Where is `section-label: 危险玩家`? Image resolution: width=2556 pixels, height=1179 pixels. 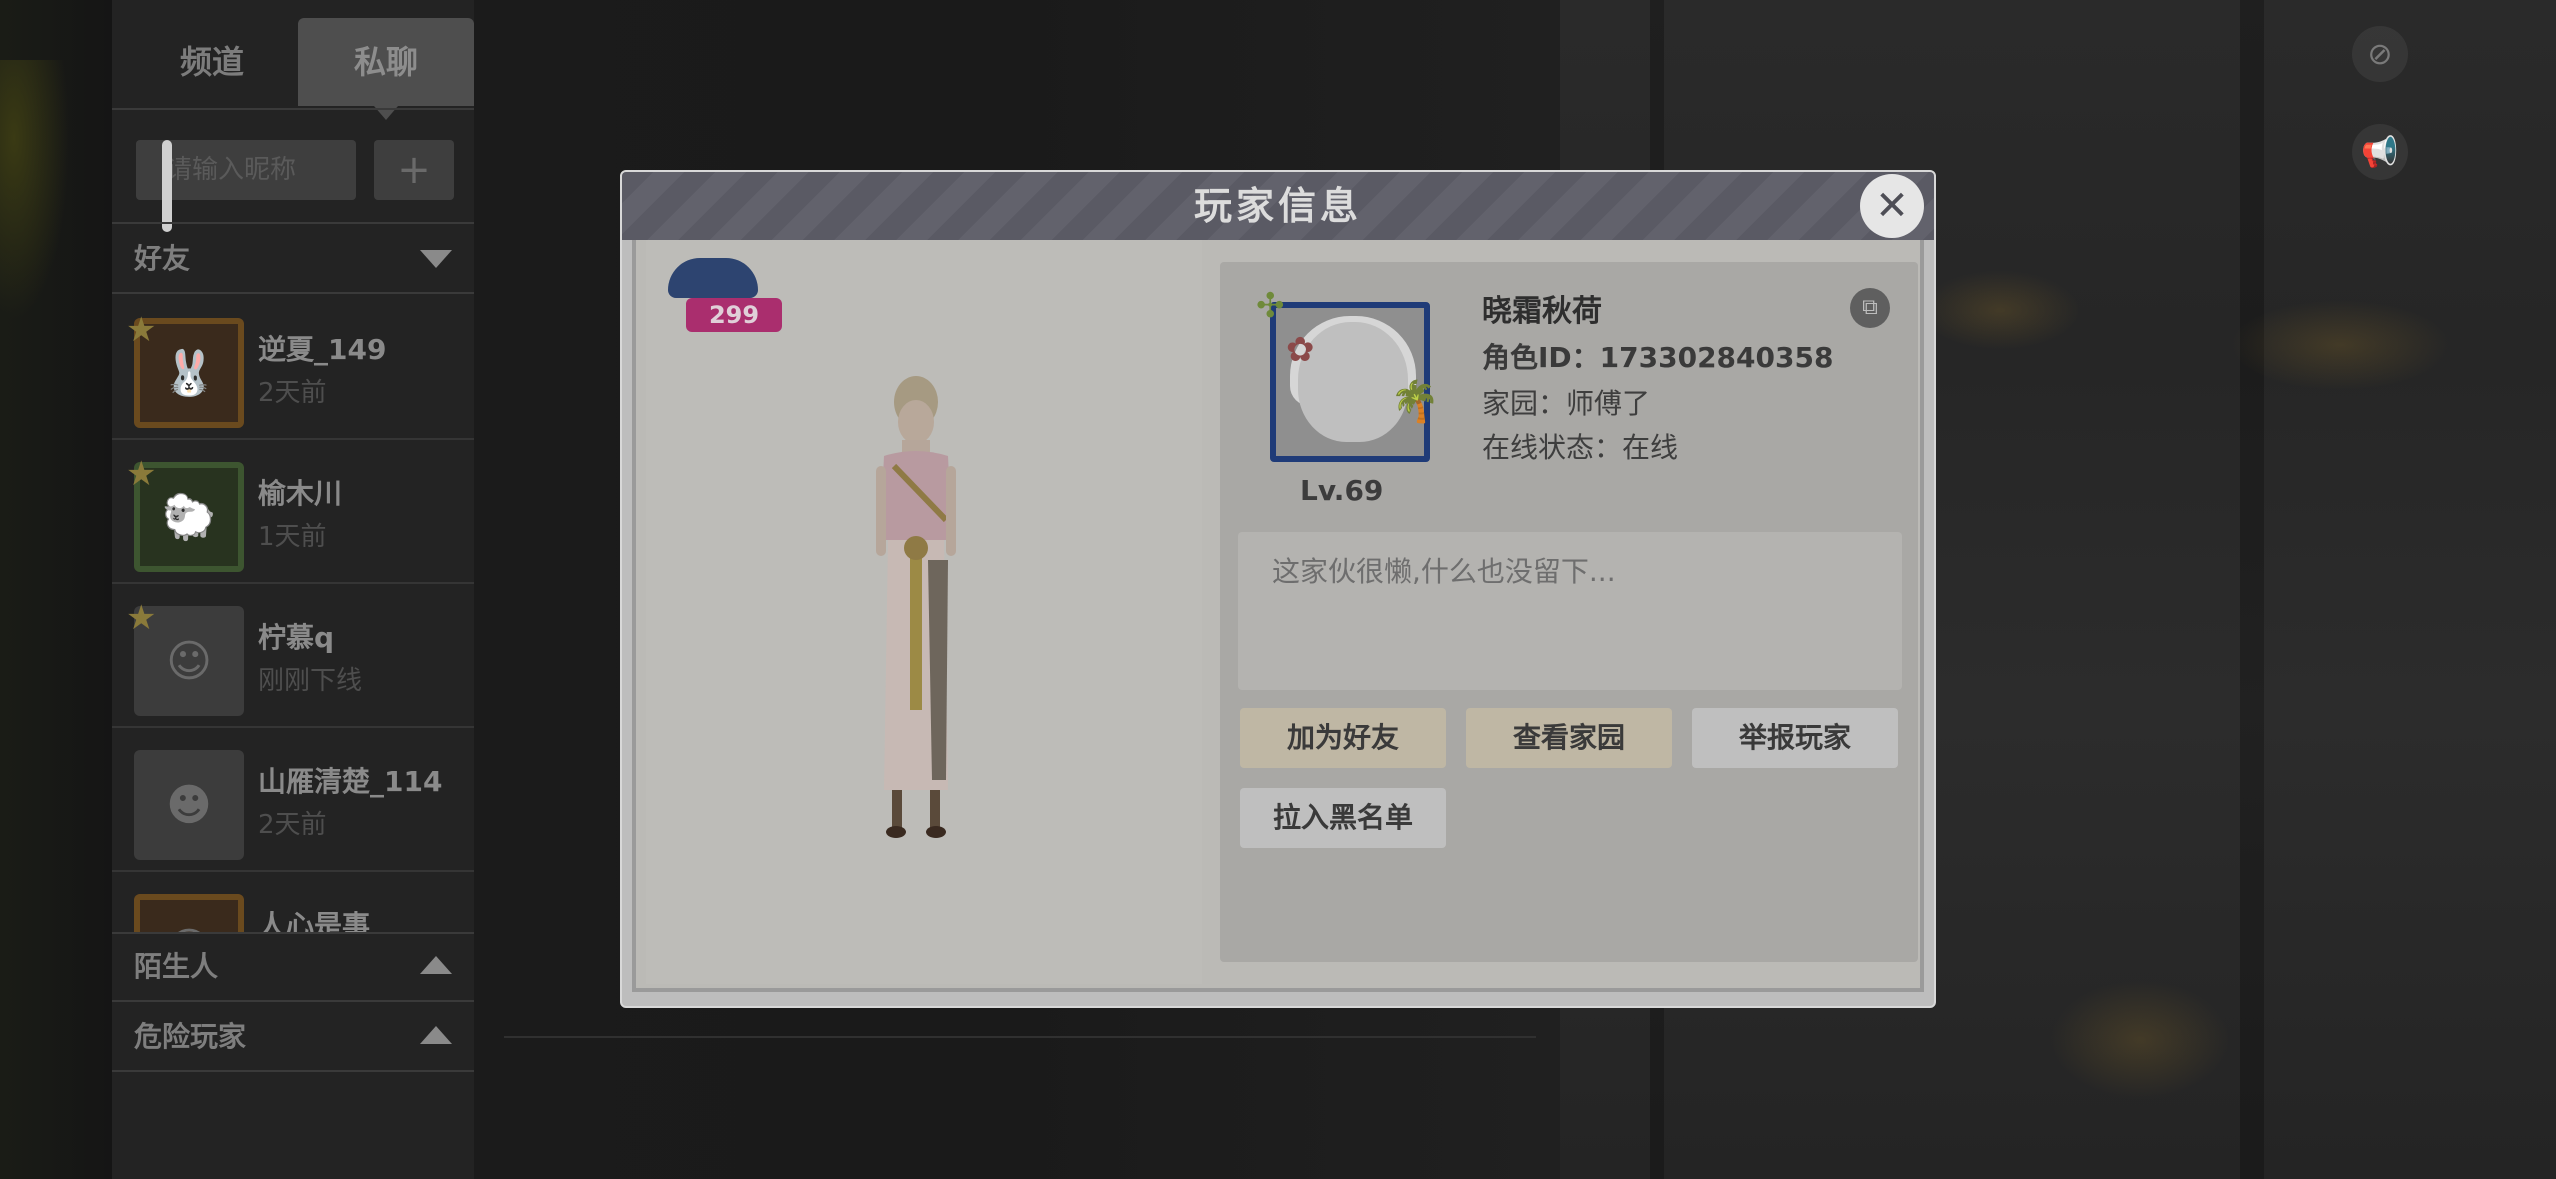
section-label: 危险玩家 is located at coordinates (190, 1036).